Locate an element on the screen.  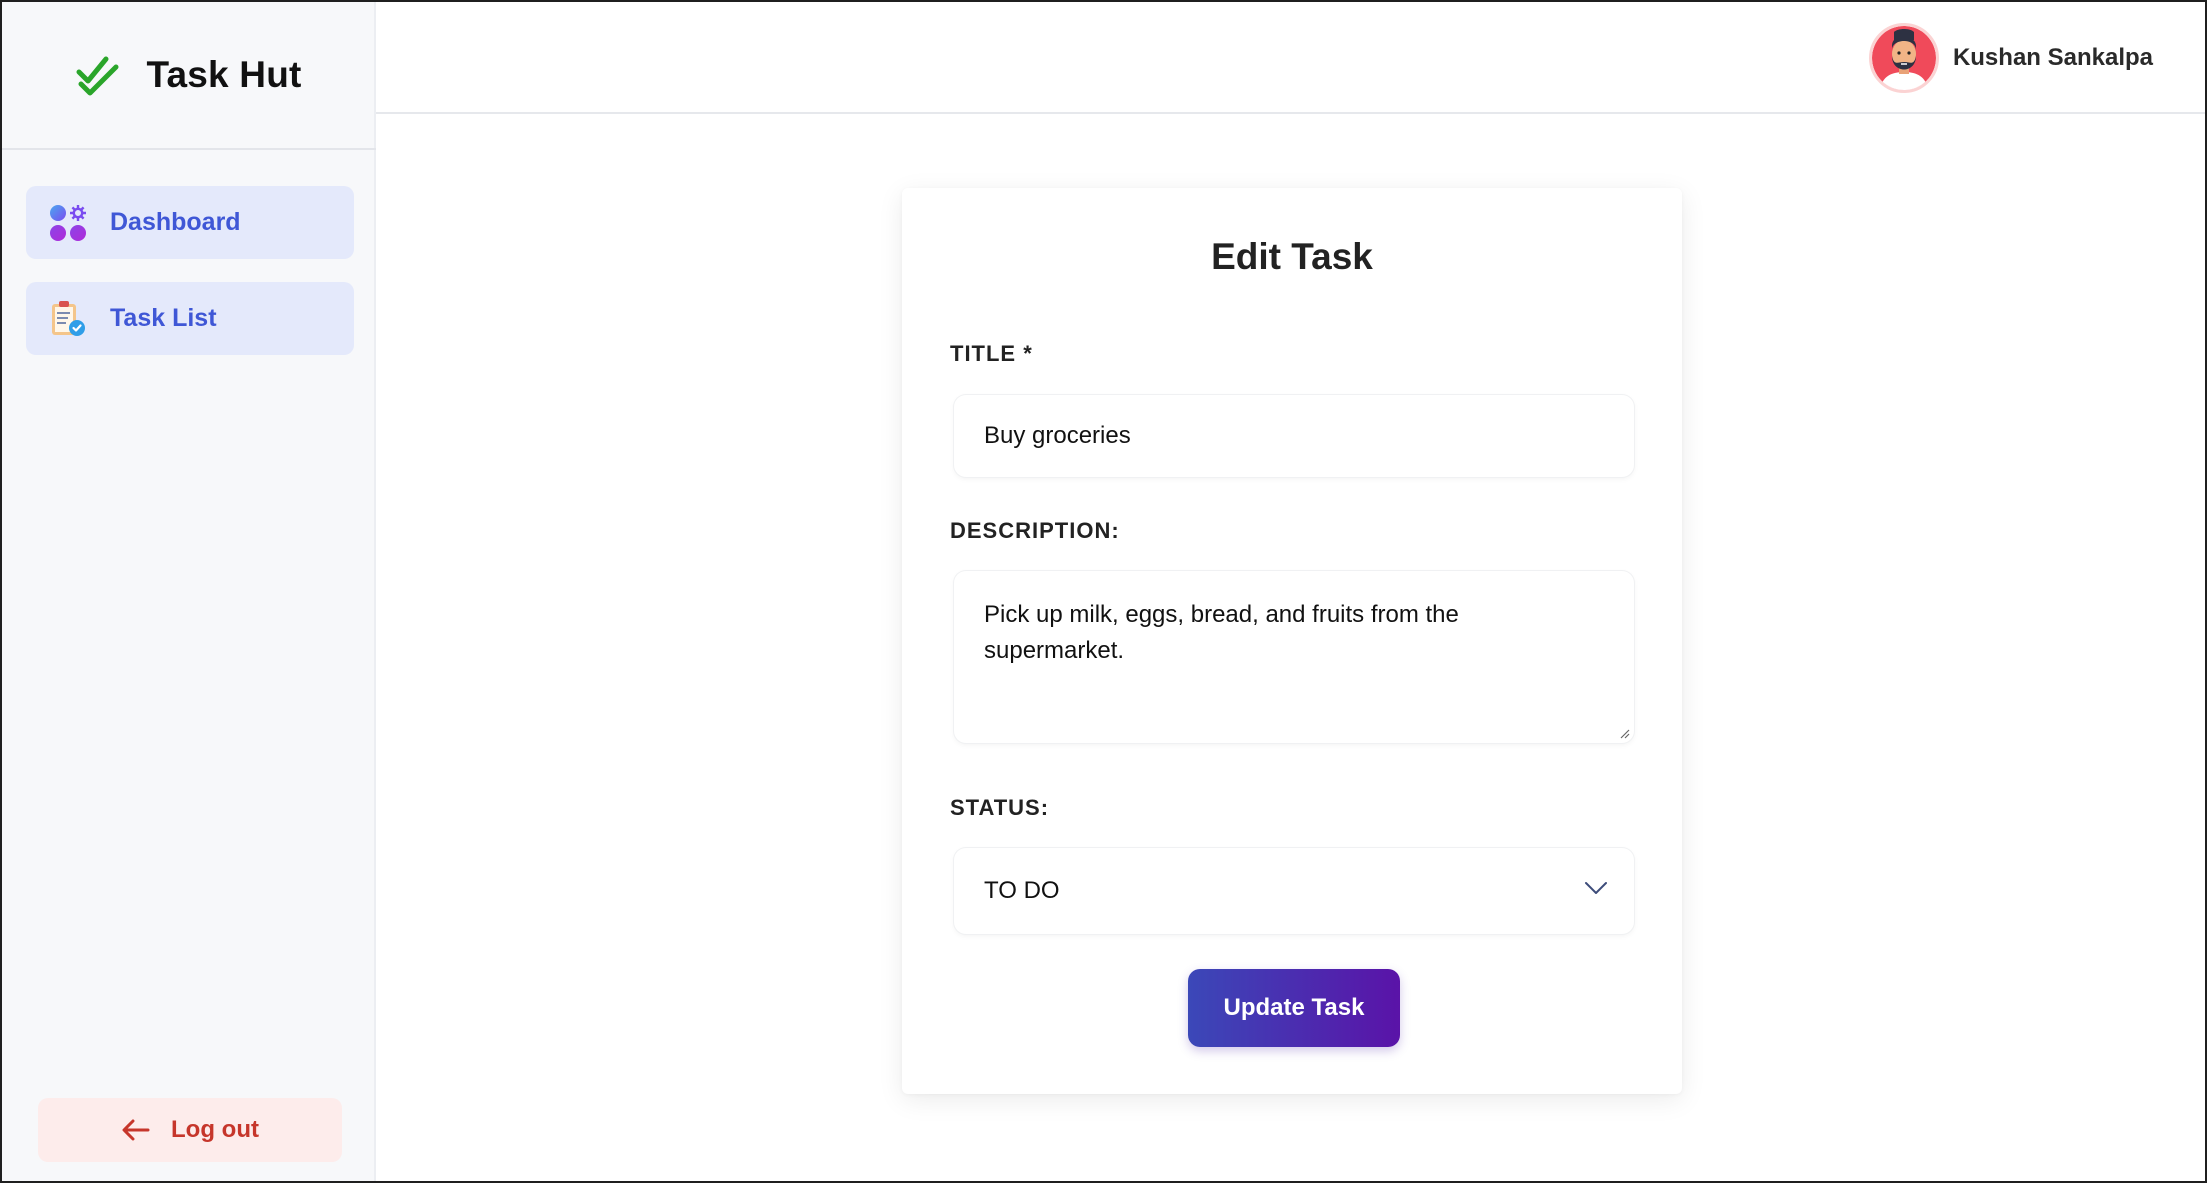
logout-button: Log out is located at coordinates (190, 1130).